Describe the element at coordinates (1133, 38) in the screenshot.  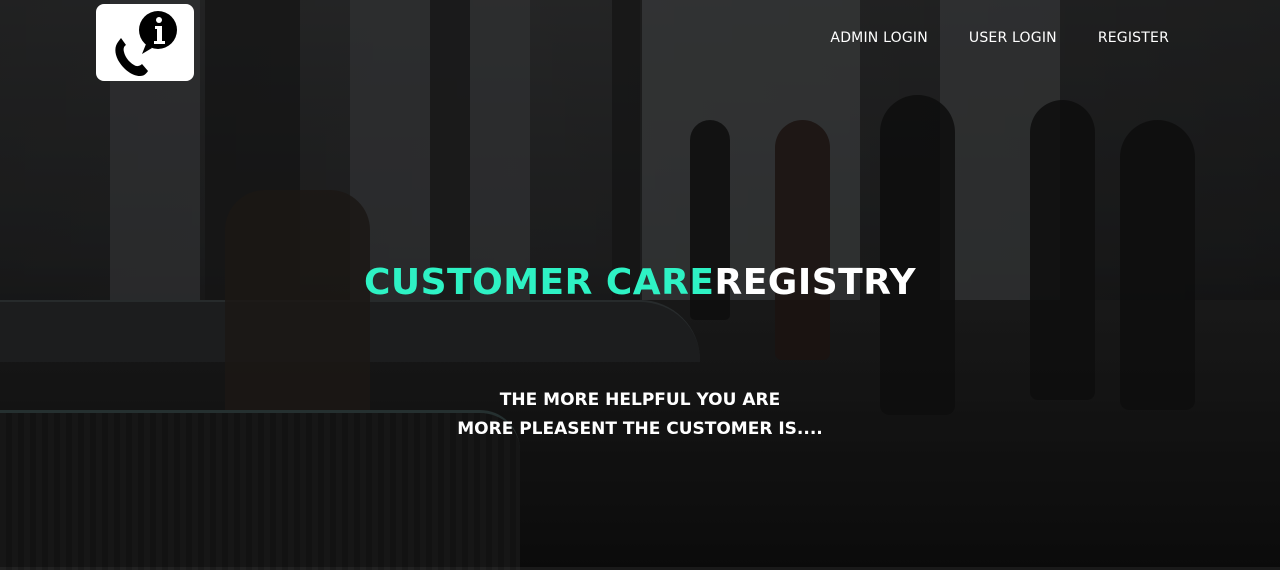
I see `register-link: REGISTER` at that location.